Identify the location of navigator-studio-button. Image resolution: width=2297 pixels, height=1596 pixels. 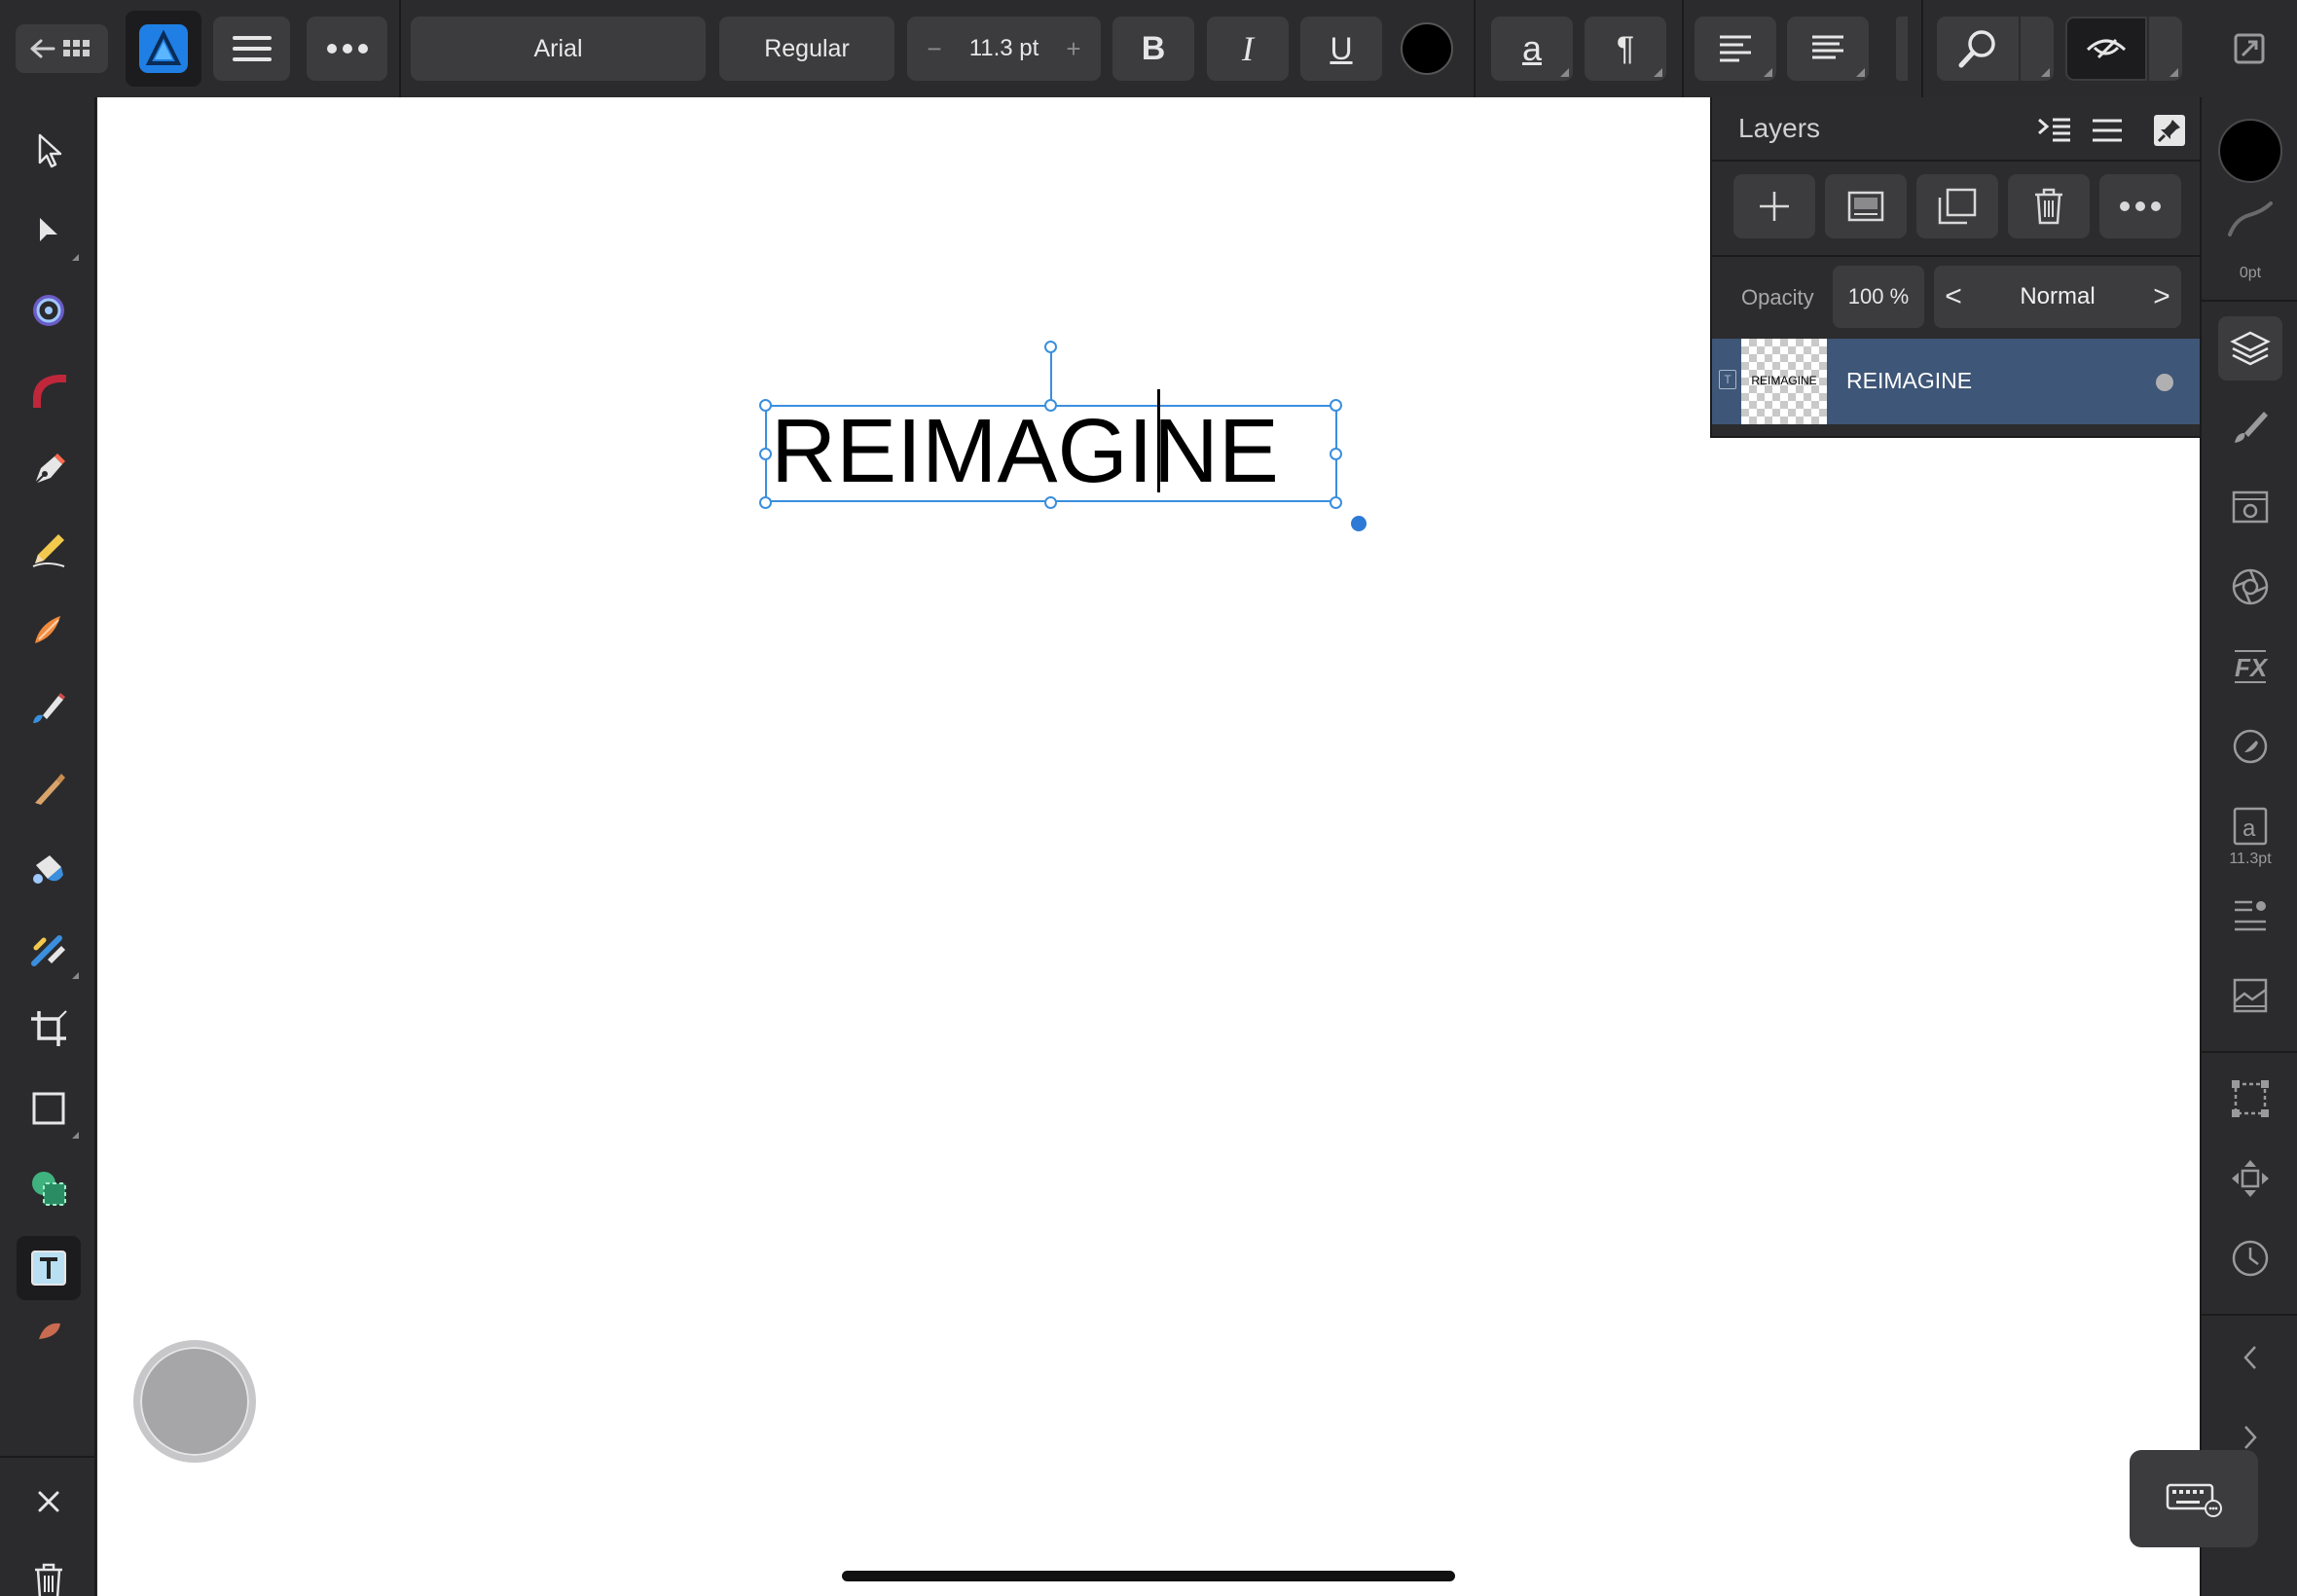
(2250, 1178).